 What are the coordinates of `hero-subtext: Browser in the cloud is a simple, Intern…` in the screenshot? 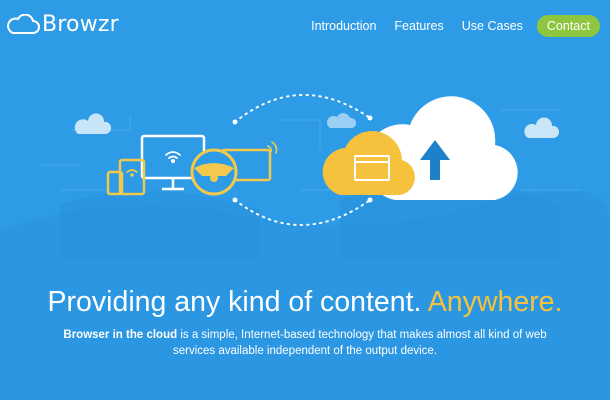 It's located at (305, 343).